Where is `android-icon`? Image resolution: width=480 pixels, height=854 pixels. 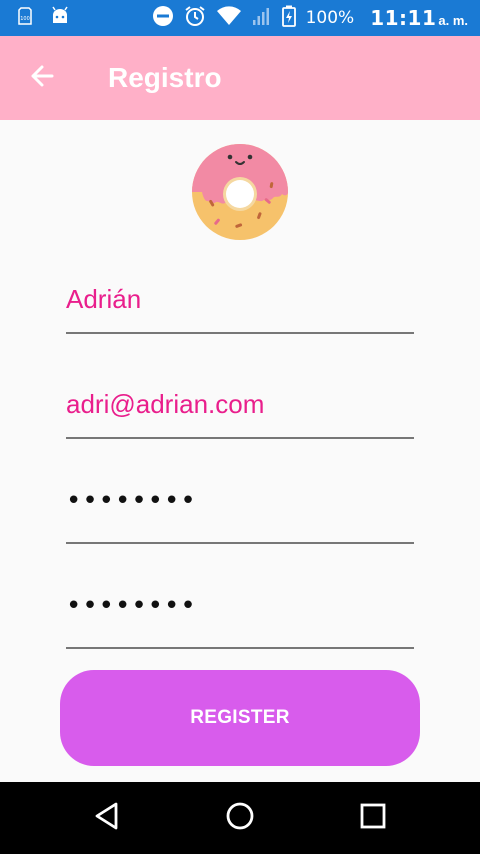 android-icon is located at coordinates (60, 18).